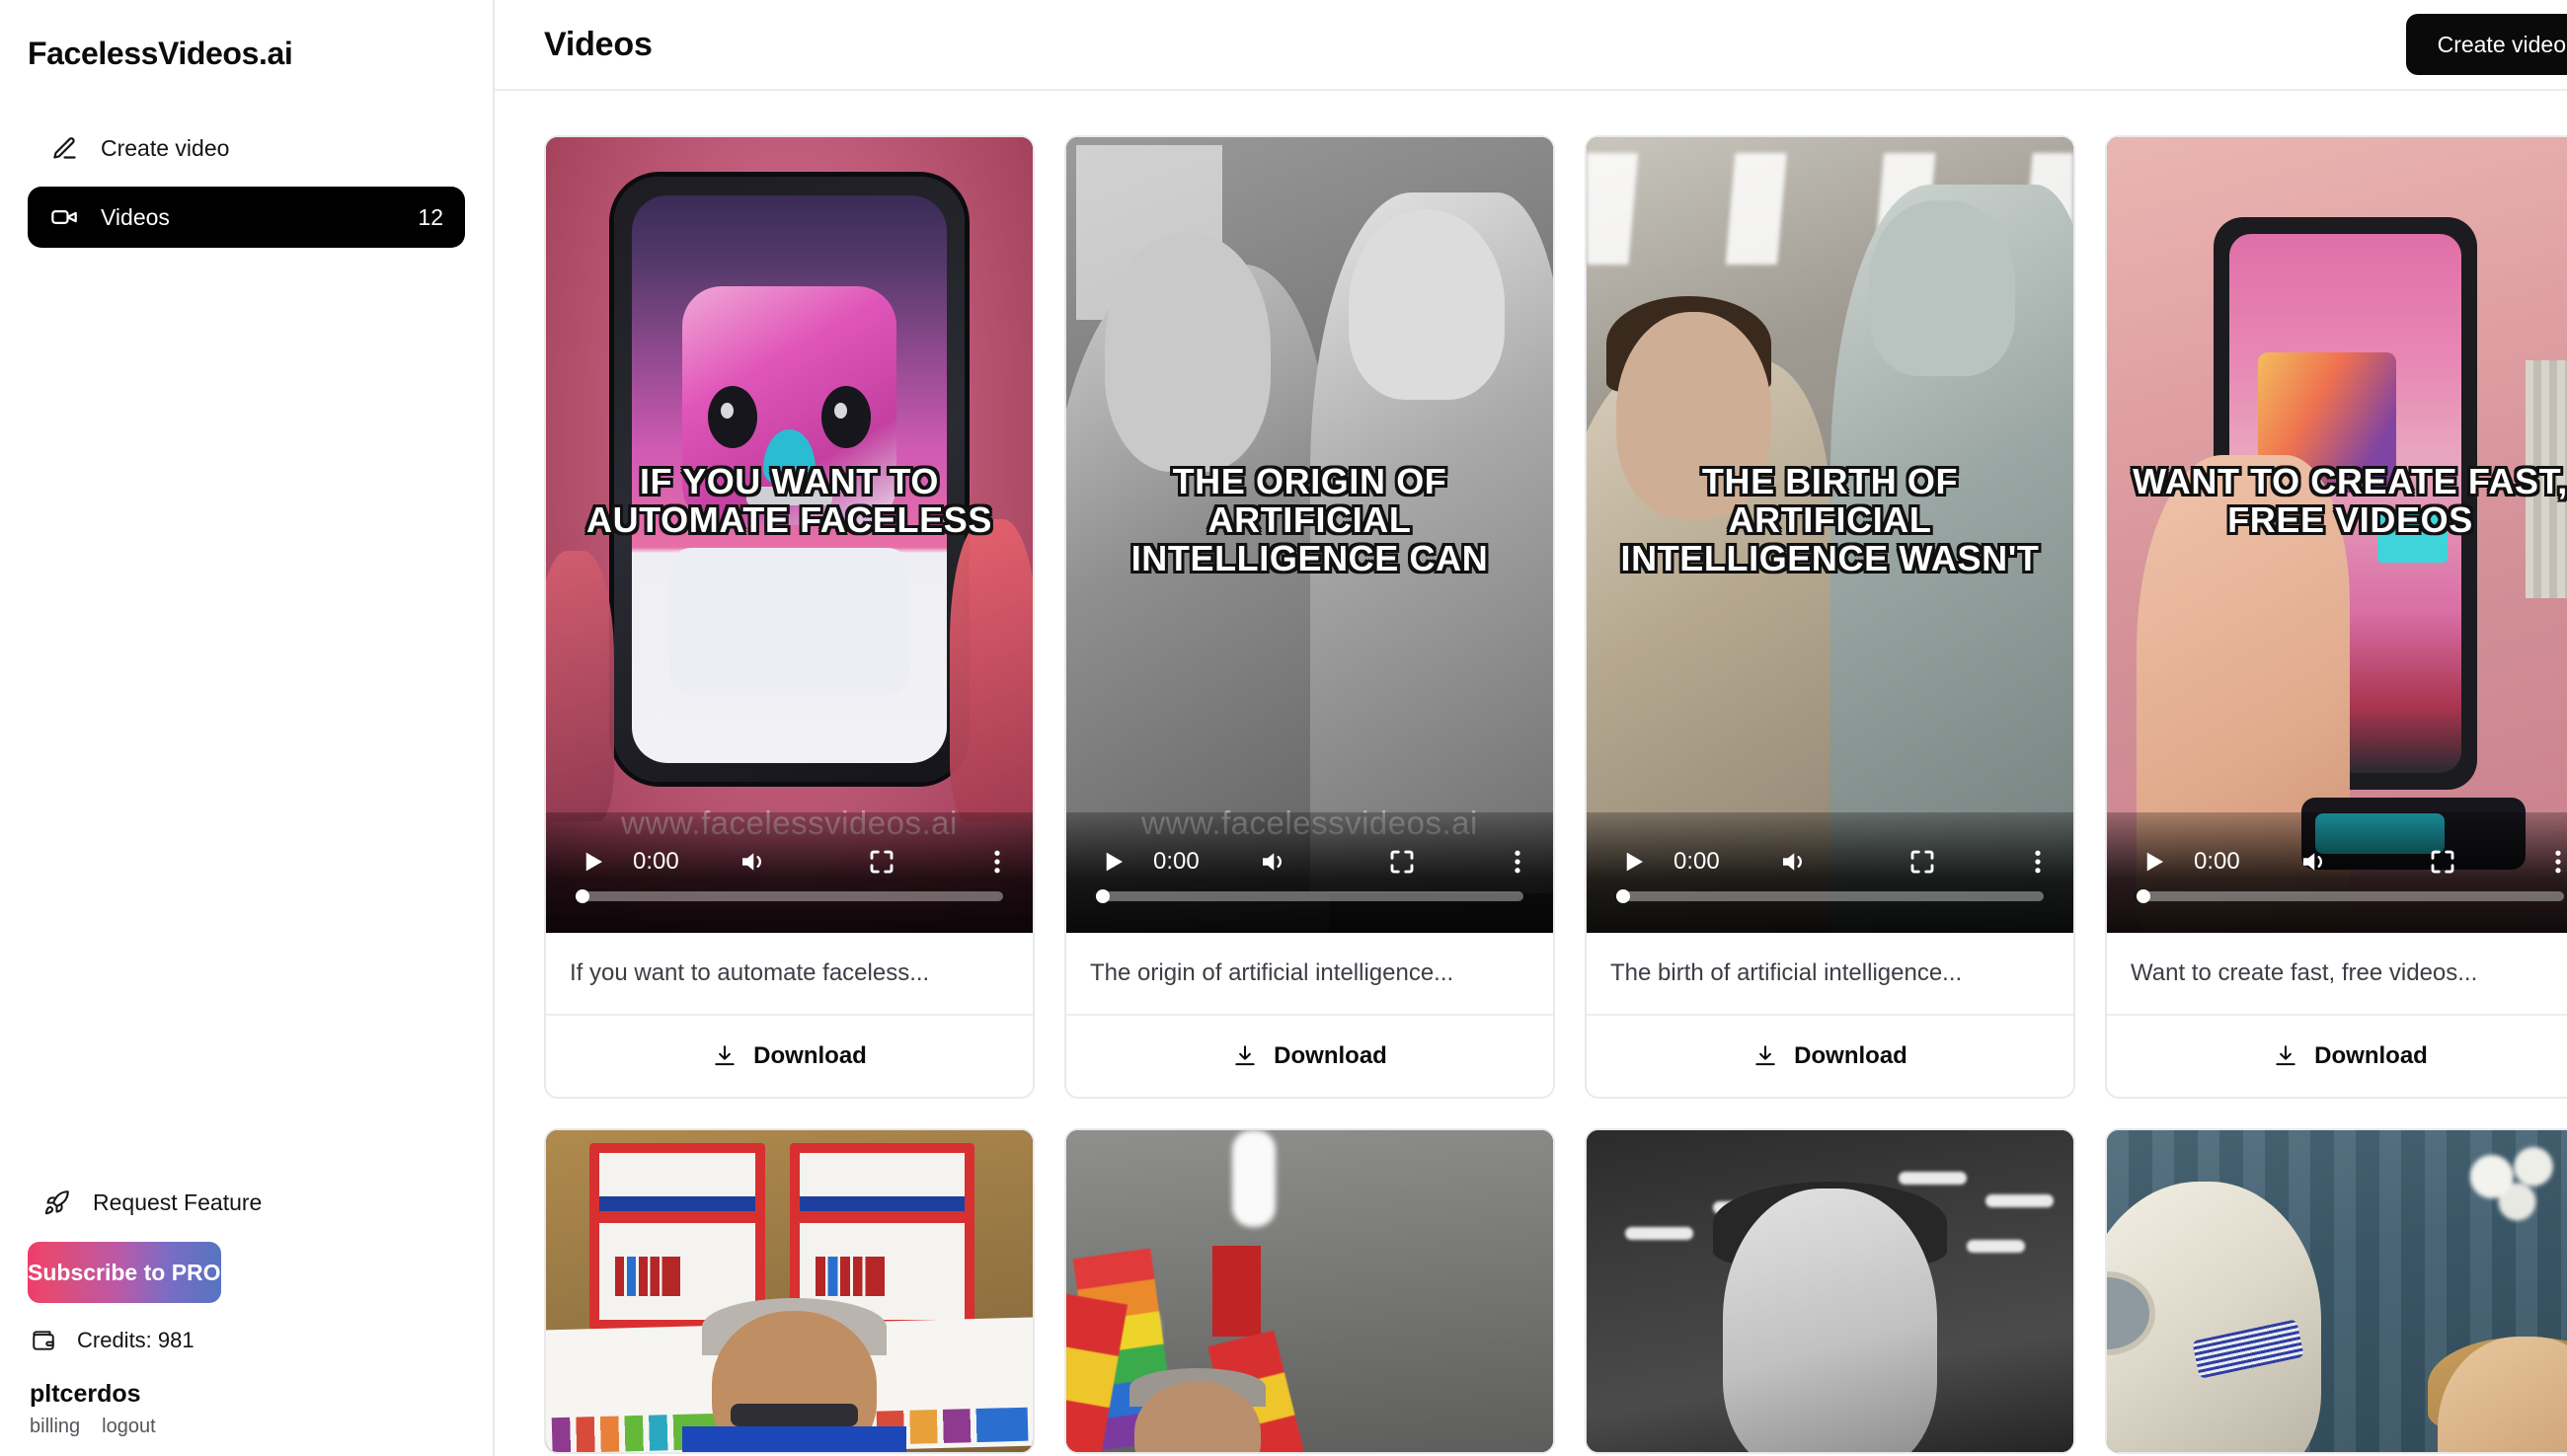 This screenshot has height=1456, width=2567. Describe the element at coordinates (2501, 44) in the screenshot. I see `create-video-button-label: Create video` at that location.